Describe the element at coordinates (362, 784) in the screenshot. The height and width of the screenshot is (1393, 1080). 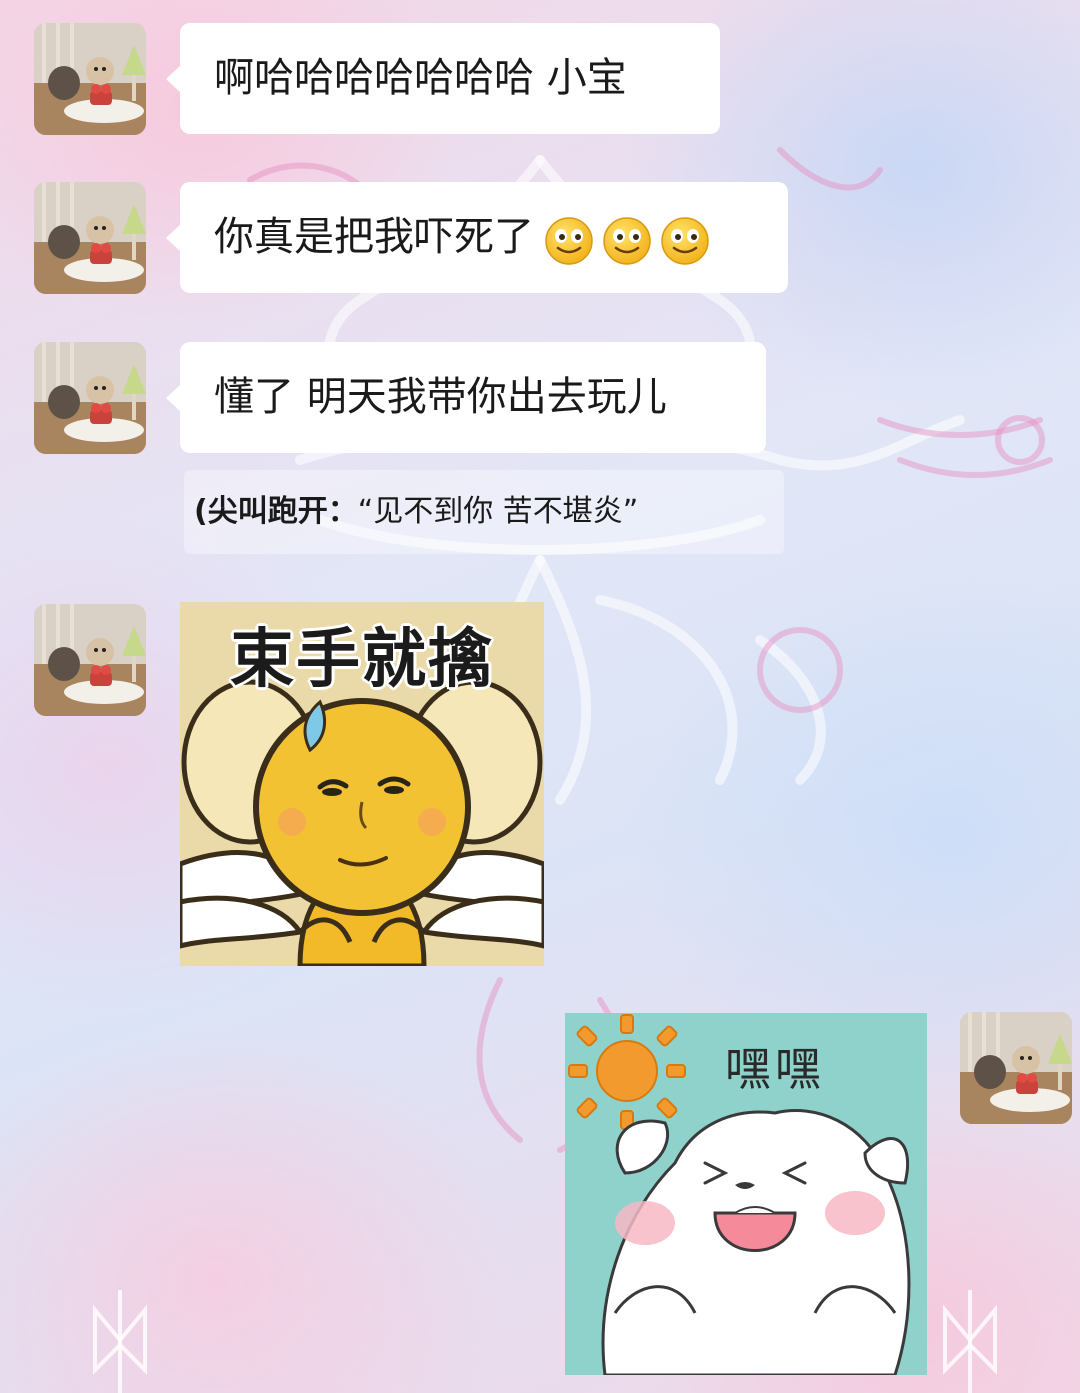
I see `angel-emoji-sticker: 束手就擒` at that location.